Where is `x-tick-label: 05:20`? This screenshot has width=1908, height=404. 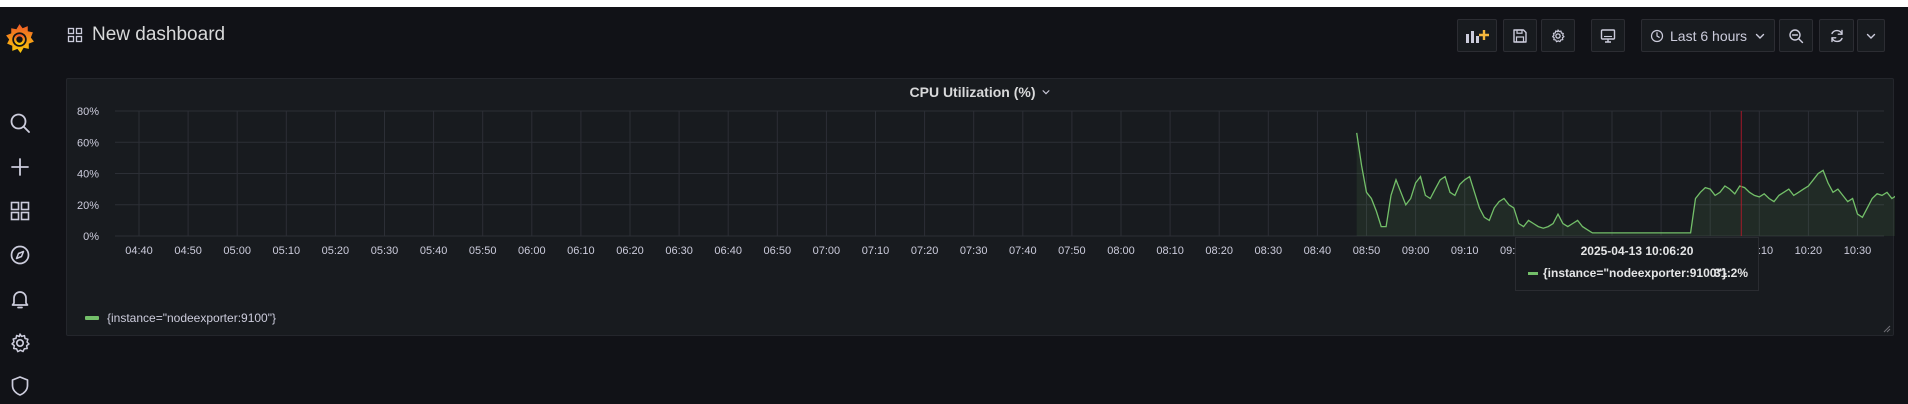
x-tick-label: 05:20 is located at coordinates (336, 251).